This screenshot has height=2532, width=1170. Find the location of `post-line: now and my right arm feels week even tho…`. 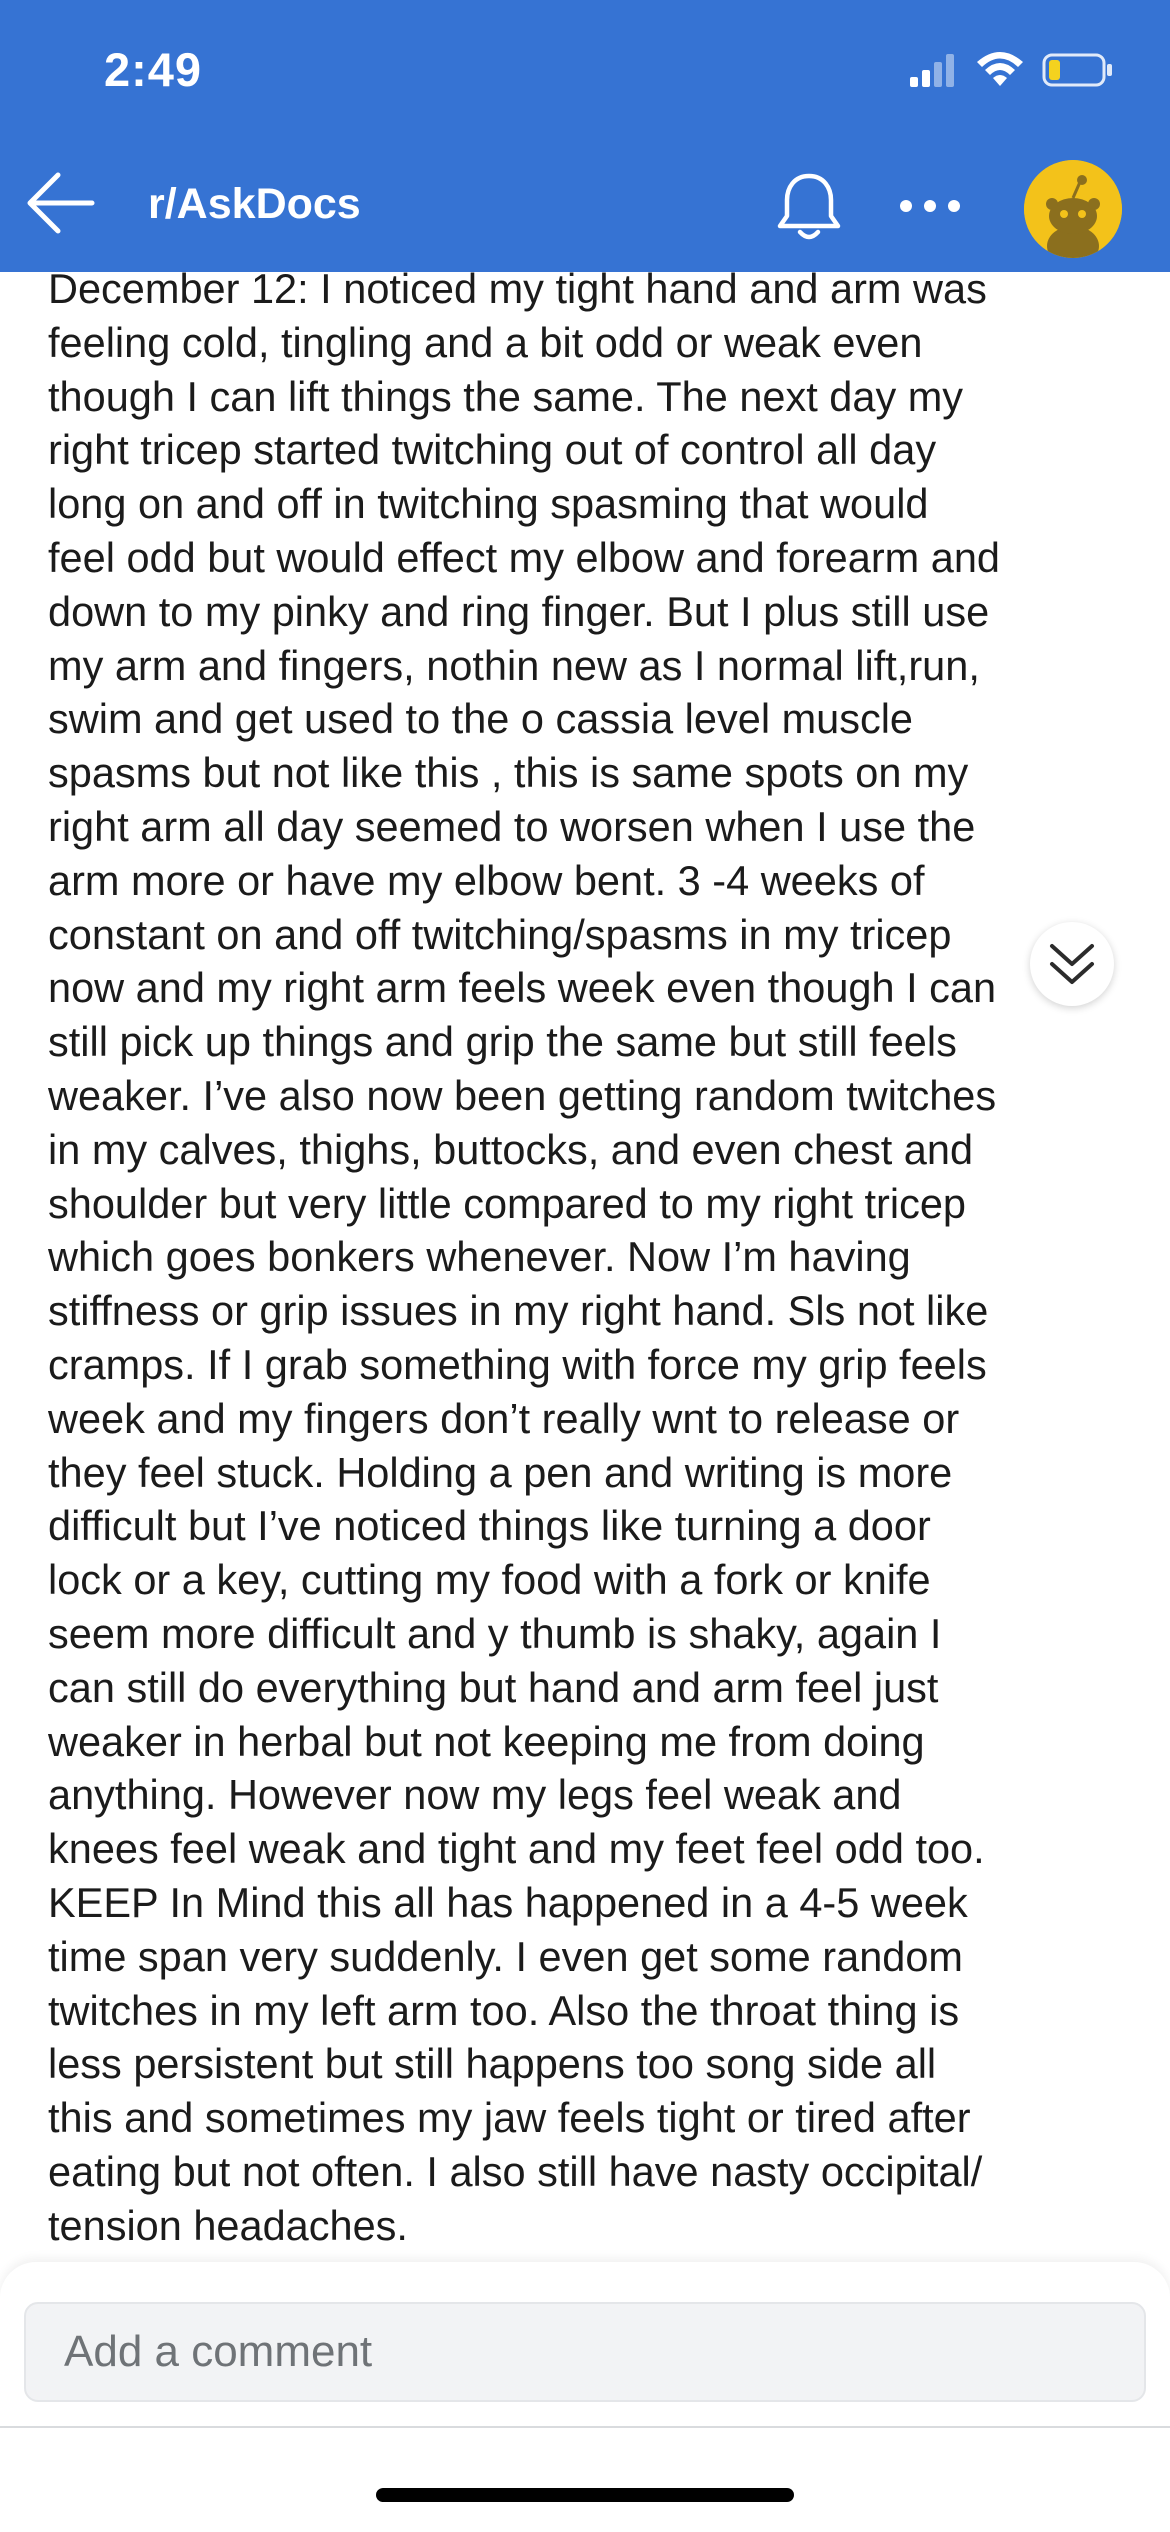

post-line: now and my right arm feels week even tho… is located at coordinates (522, 988).